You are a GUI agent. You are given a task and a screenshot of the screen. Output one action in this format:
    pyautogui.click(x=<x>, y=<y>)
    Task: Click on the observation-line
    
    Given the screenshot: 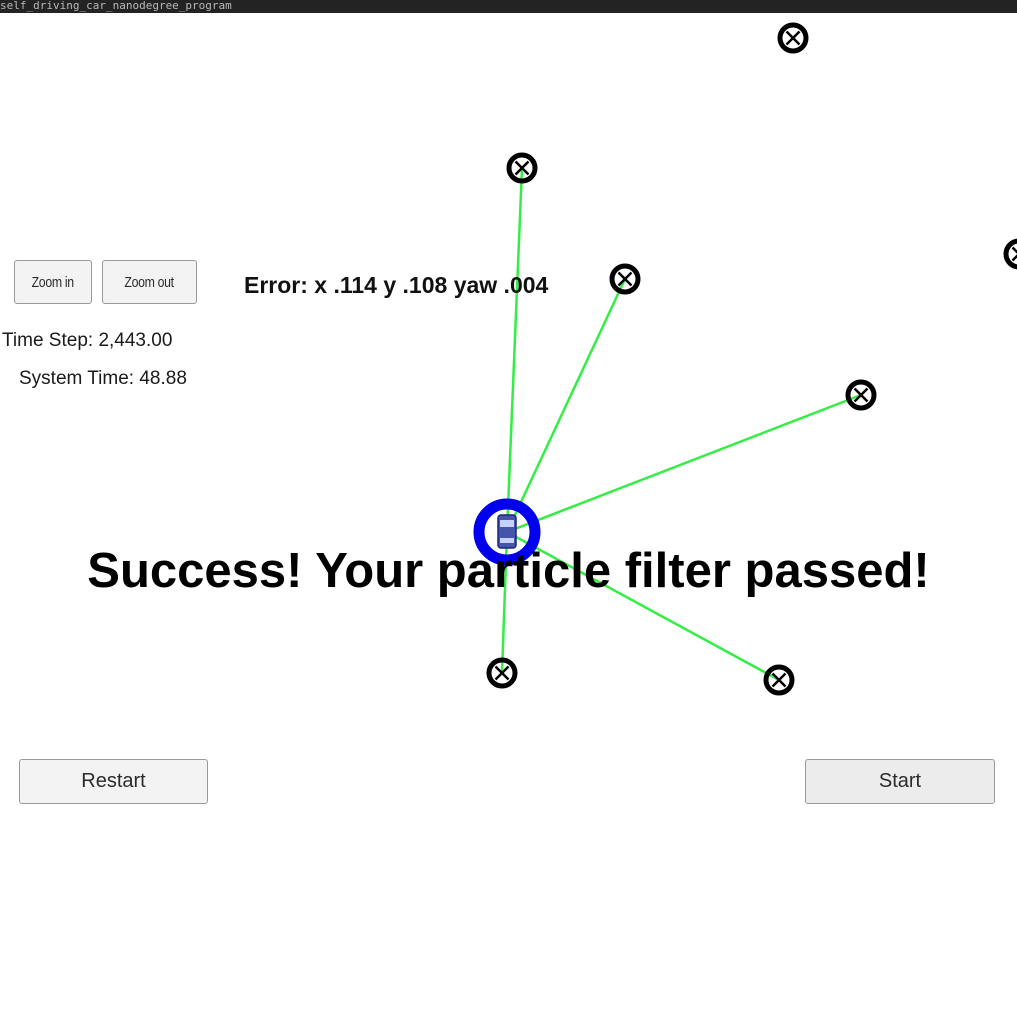 What is the action you would take?
    pyautogui.click(x=514, y=350)
    